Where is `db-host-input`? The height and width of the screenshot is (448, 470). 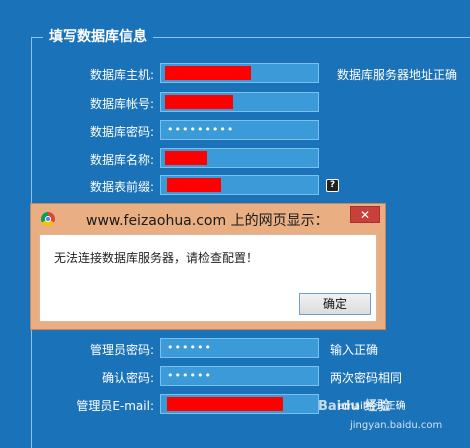 db-host-input is located at coordinates (239, 73).